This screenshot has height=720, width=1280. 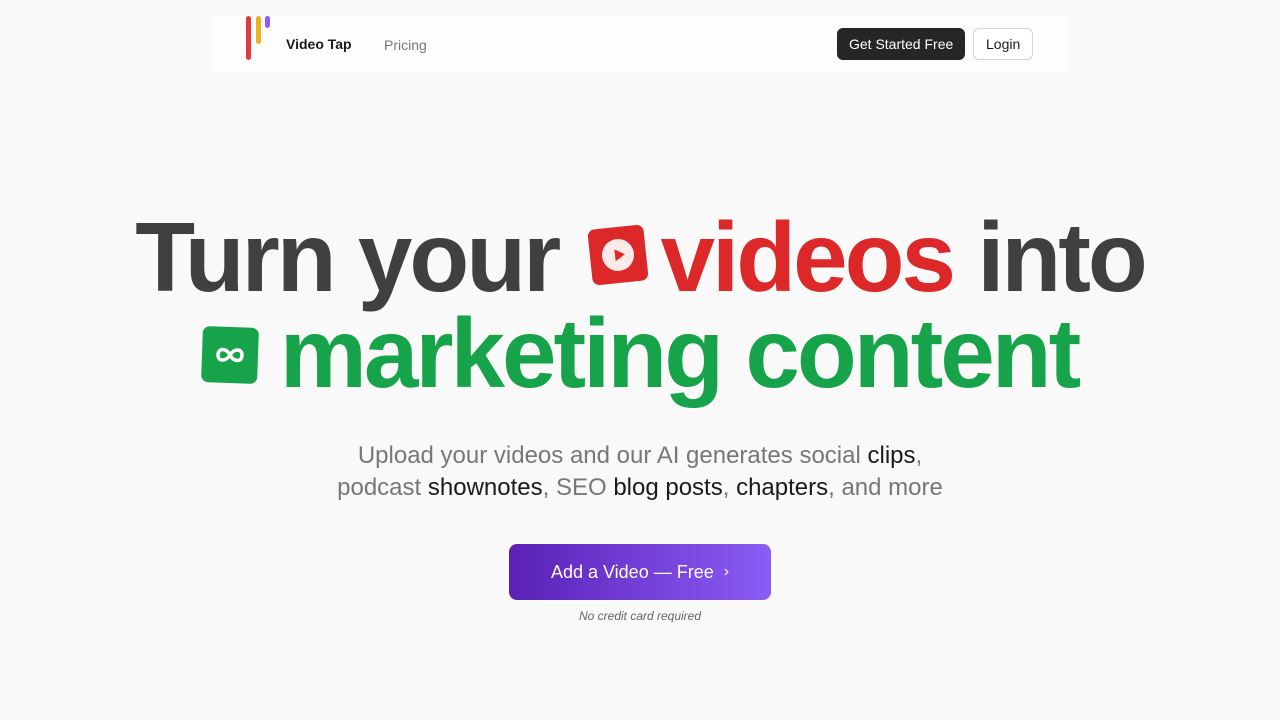 I want to click on logo-bar-yellow, so click(x=258, y=30).